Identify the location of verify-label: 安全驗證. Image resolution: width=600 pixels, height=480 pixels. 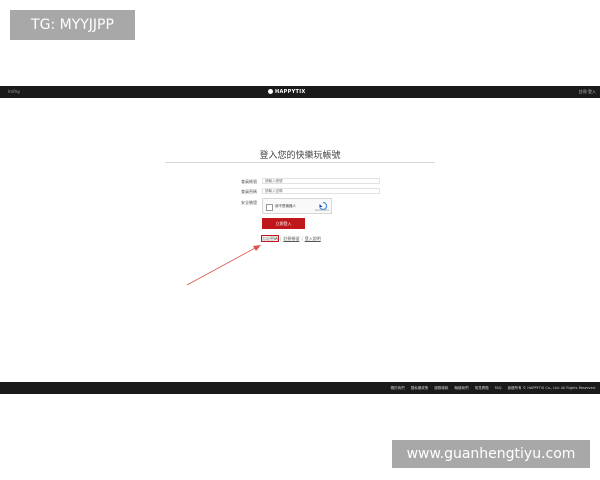
(249, 202).